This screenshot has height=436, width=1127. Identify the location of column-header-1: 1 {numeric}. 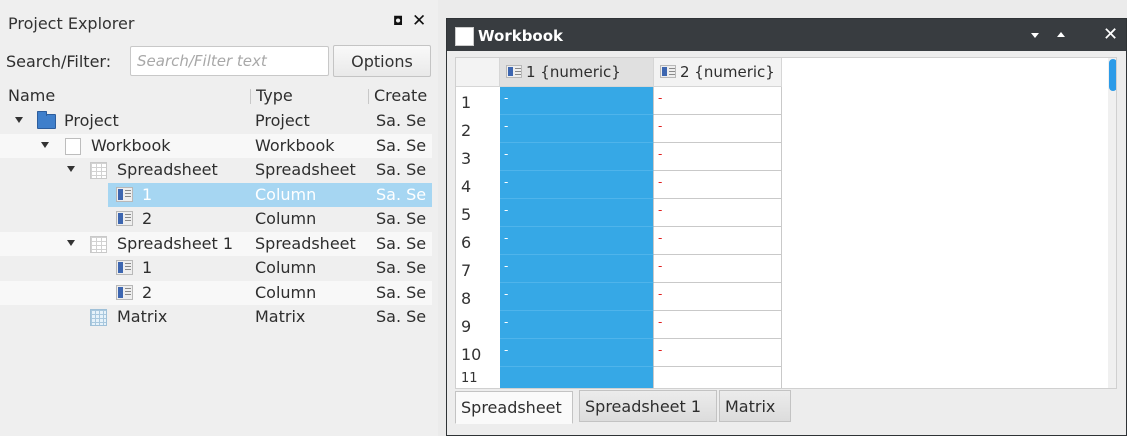
(577, 72).